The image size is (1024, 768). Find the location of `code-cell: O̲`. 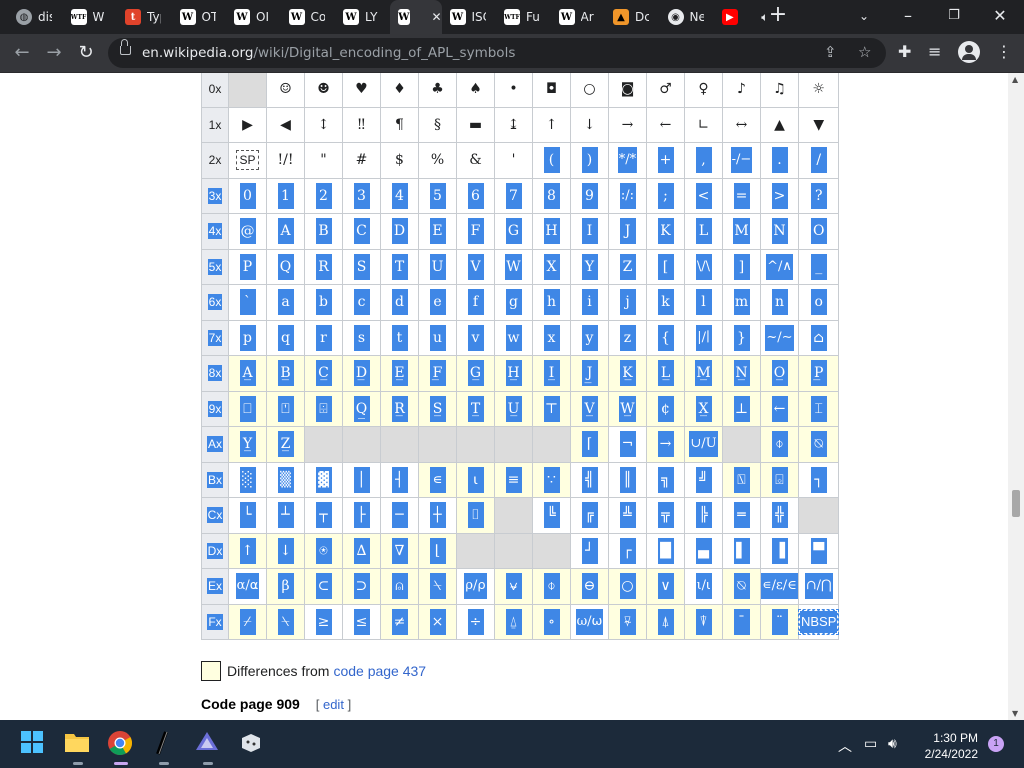

code-cell: O̲ is located at coordinates (779, 373).